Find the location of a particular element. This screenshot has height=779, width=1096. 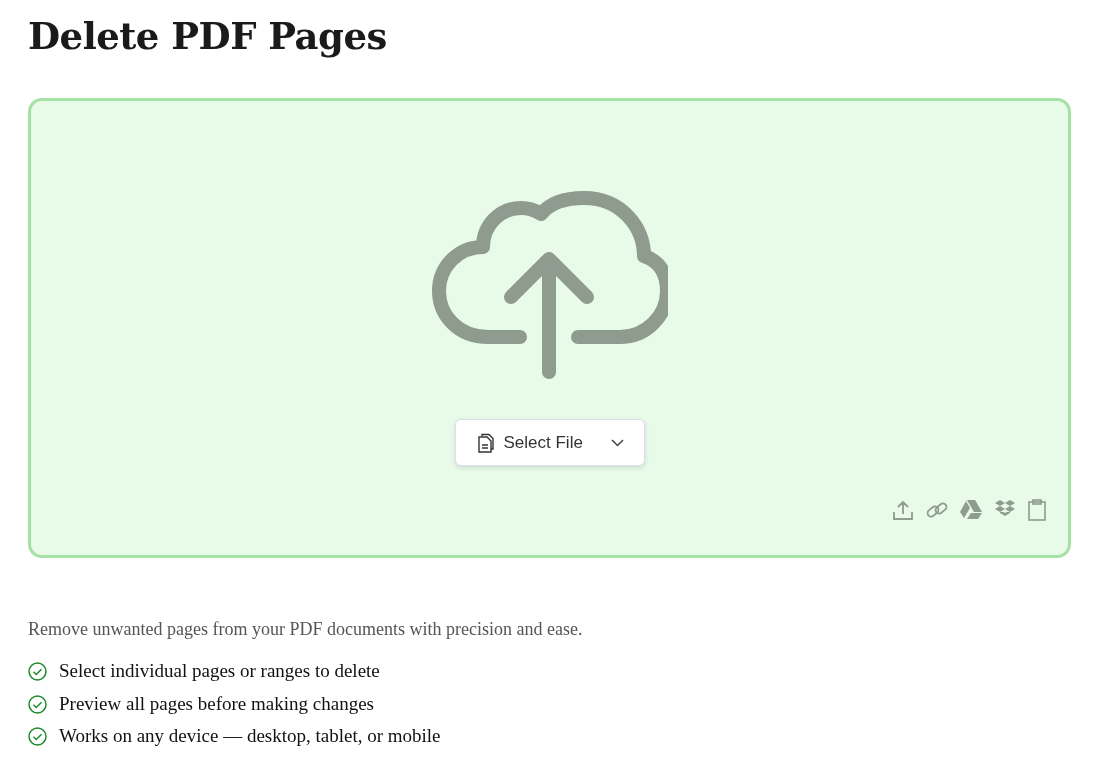

page-title: Delete PDF Pages is located at coordinates (208, 36).